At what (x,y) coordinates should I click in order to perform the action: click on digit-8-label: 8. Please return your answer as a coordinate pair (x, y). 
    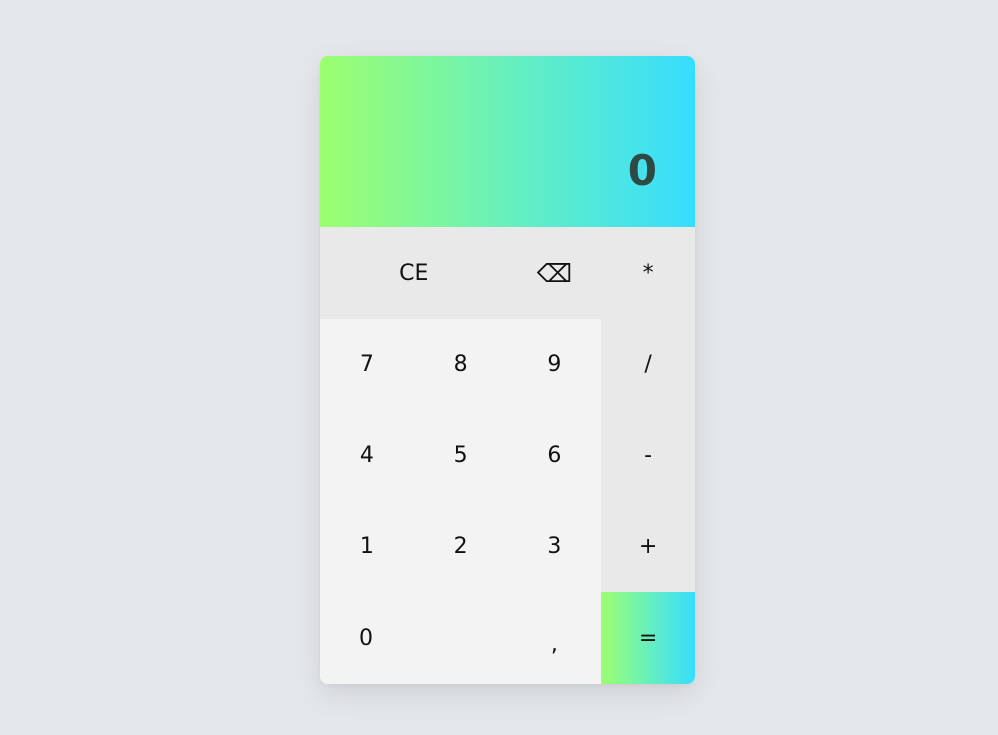
    Looking at the image, I should click on (460, 364).